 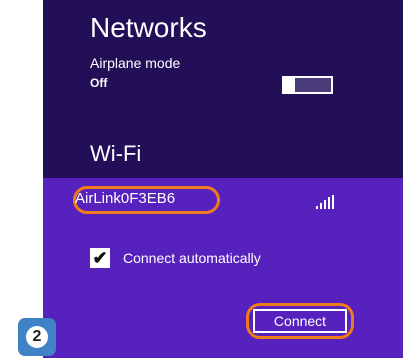 I want to click on signal-strength-icon, so click(x=326, y=202).